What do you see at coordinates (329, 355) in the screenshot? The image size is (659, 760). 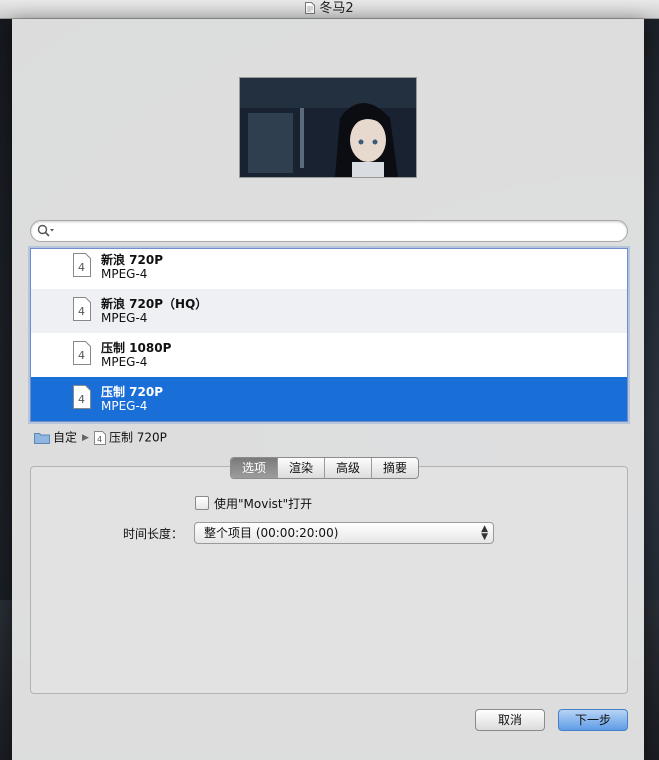 I see `preset-row: 4 压制 1080P MPEG-4` at bounding box center [329, 355].